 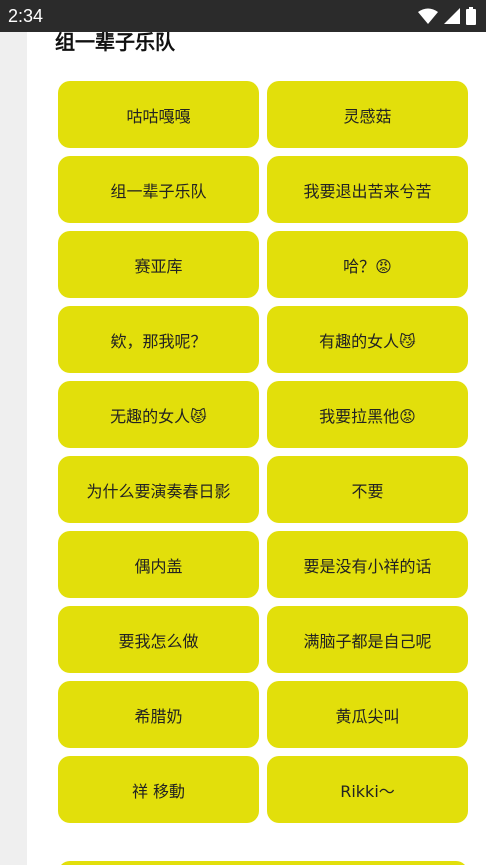 What do you see at coordinates (367, 264) in the screenshot?
I see `sound-button: 哈？😡` at bounding box center [367, 264].